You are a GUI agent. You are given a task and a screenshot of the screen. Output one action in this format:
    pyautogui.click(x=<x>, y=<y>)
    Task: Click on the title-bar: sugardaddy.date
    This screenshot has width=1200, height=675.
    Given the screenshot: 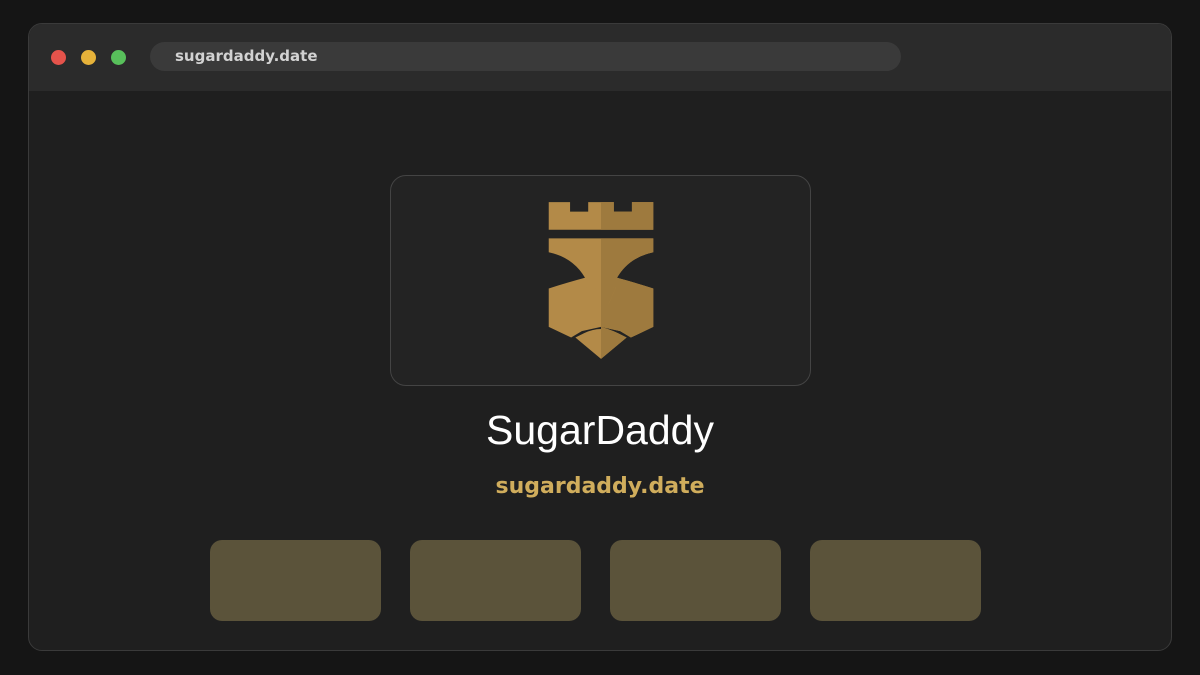 What is the action you would take?
    pyautogui.click(x=600, y=57)
    